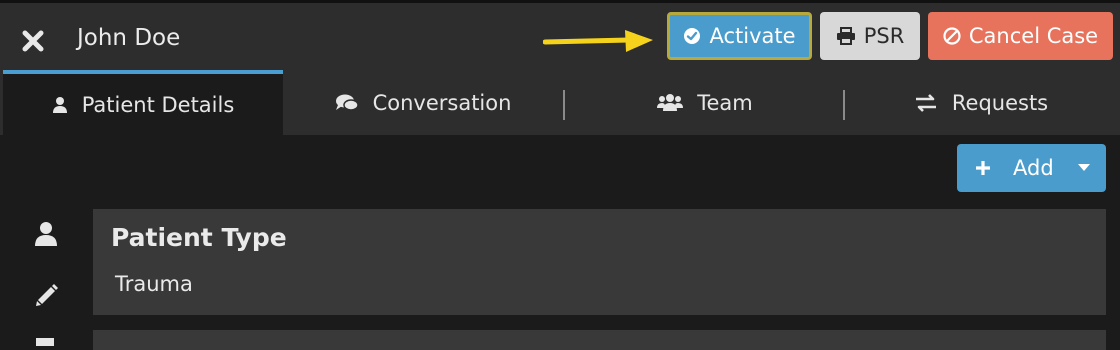  I want to click on sidebar-patient-icon, so click(46, 234).